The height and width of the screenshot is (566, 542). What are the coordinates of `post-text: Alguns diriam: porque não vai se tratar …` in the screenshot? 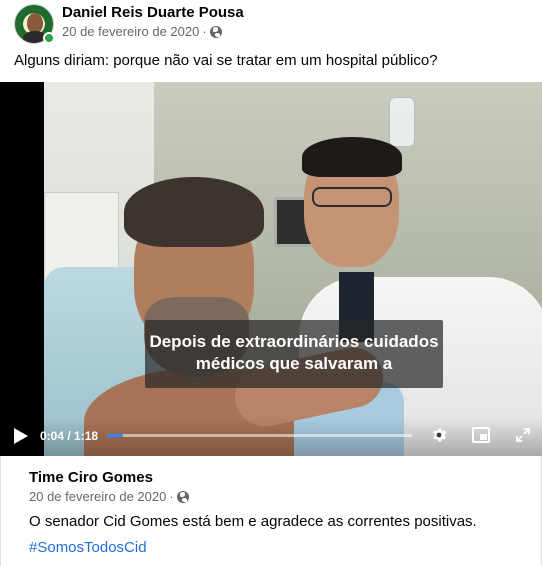 It's located at (226, 60).